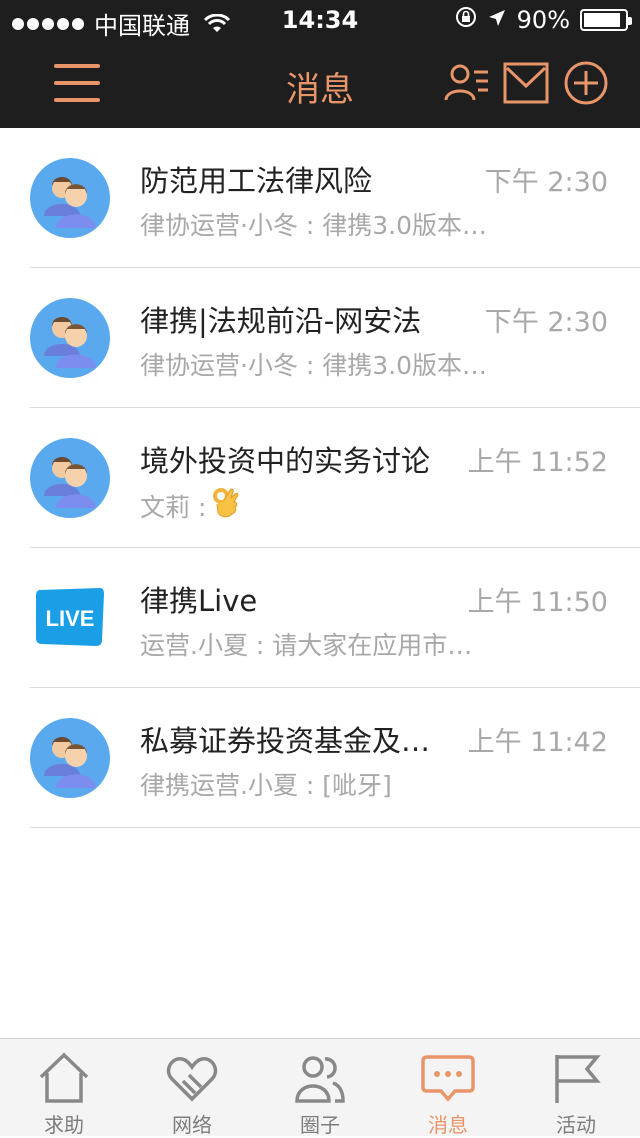 The width and height of the screenshot is (640, 1138). I want to click on status-bar: 中国联通 14:34 90%, so click(320, 20).